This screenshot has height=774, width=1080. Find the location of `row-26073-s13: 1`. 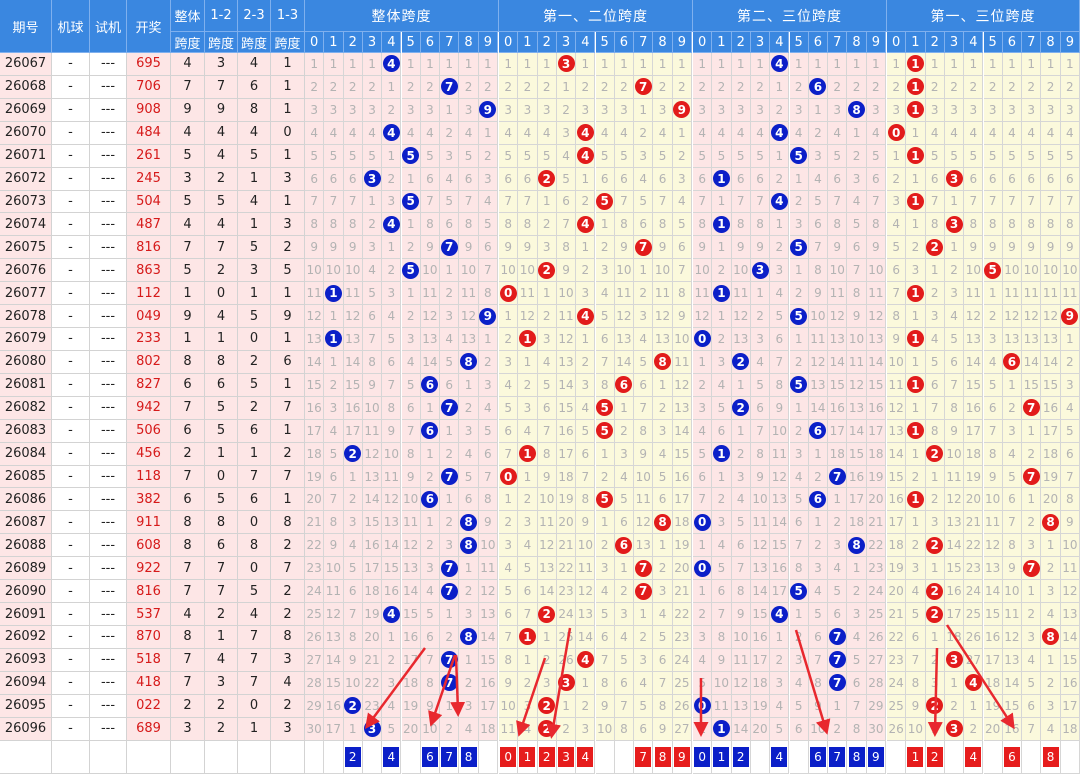

row-26073-s13: 1 is located at coordinates (288, 202).